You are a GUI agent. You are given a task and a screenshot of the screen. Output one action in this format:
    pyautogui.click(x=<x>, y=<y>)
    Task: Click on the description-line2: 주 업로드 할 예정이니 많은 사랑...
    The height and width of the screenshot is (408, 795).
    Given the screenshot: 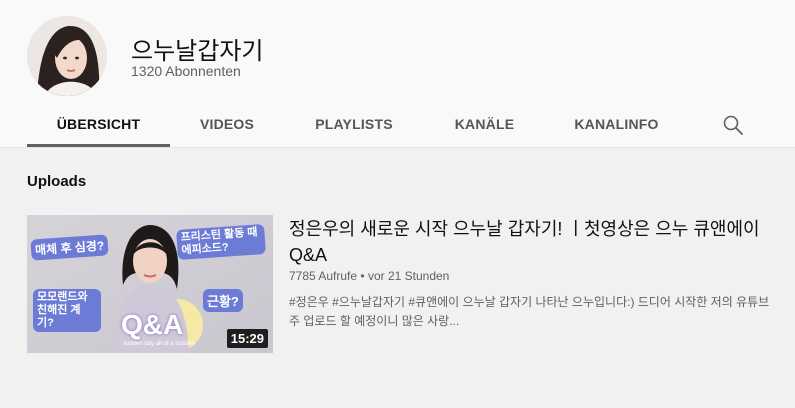 What is the action you would take?
    pyautogui.click(x=374, y=321)
    